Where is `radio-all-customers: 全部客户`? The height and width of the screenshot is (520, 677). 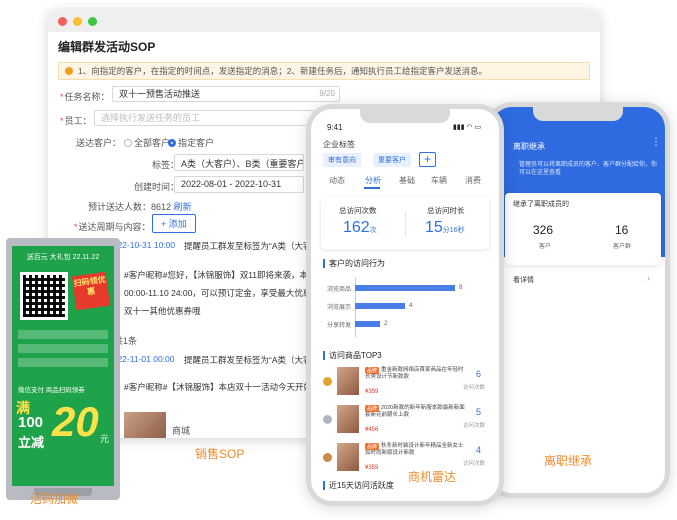
radio-all-customers: 全部客户 is located at coordinates (147, 142).